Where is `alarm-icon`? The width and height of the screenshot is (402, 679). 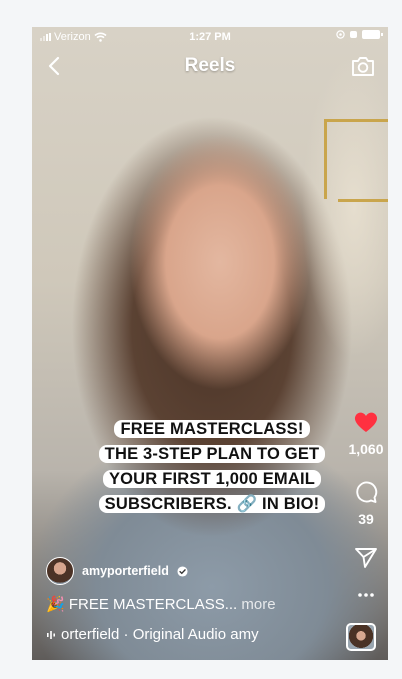
alarm-icon is located at coordinates (353, 34).